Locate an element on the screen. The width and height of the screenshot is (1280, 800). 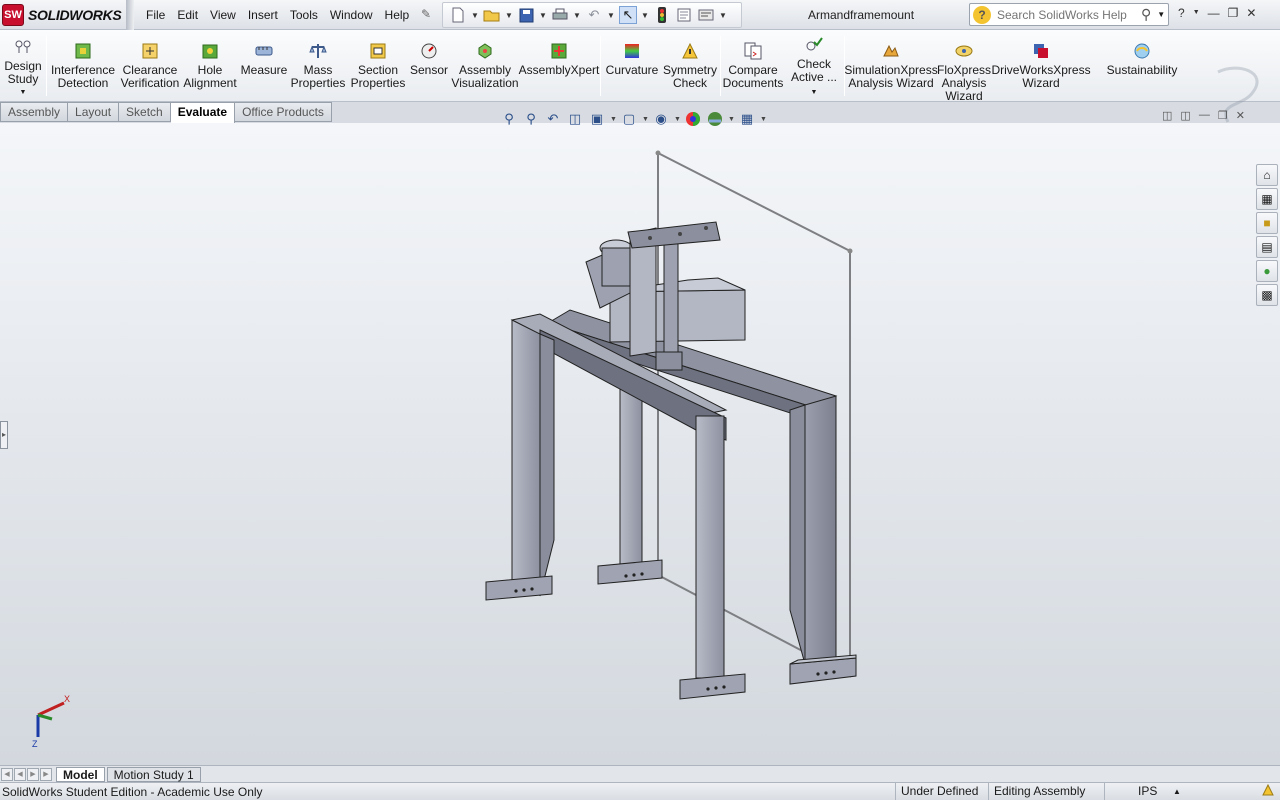
apply-scene-icon is located at coordinates (715, 119).